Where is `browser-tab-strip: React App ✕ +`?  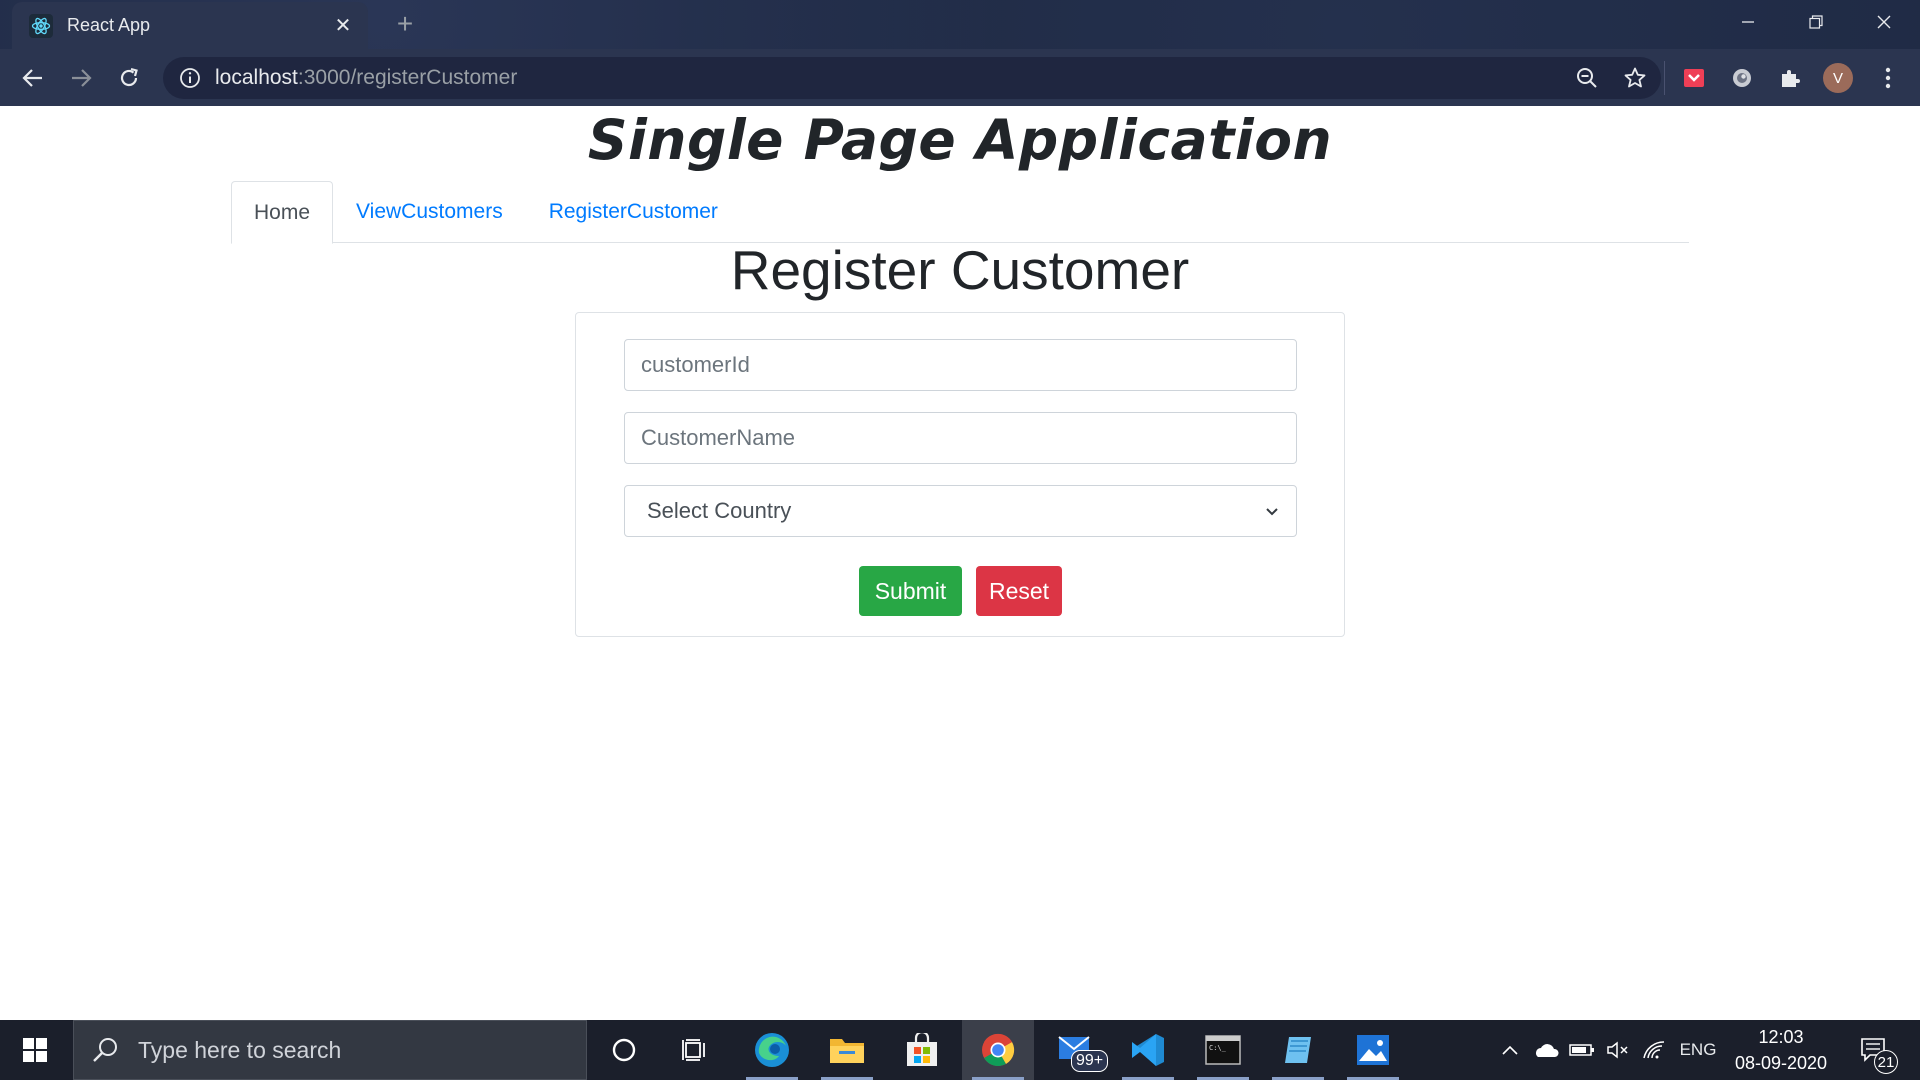
browser-tab-strip: React App ✕ + is located at coordinates (960, 24).